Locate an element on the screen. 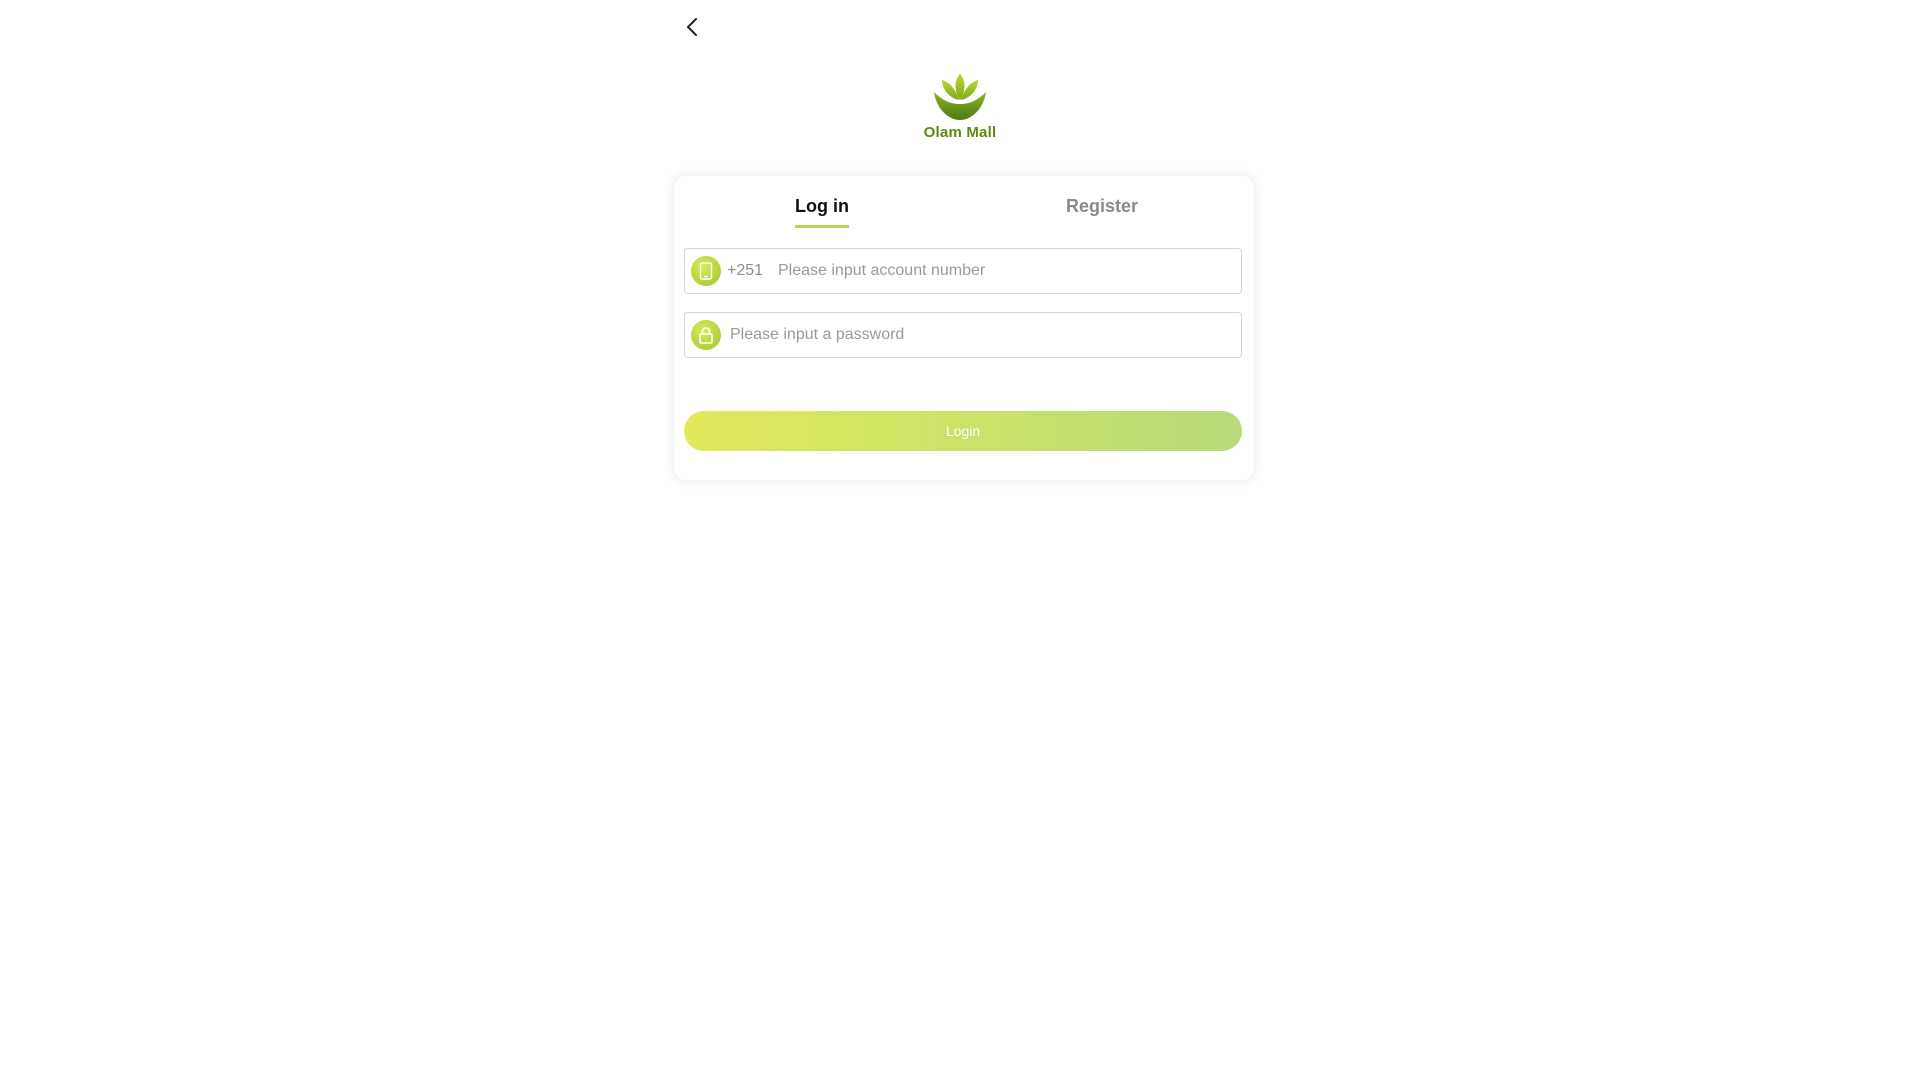 The image size is (1920, 1080). brand-name: Olam Mall is located at coordinates (960, 132).